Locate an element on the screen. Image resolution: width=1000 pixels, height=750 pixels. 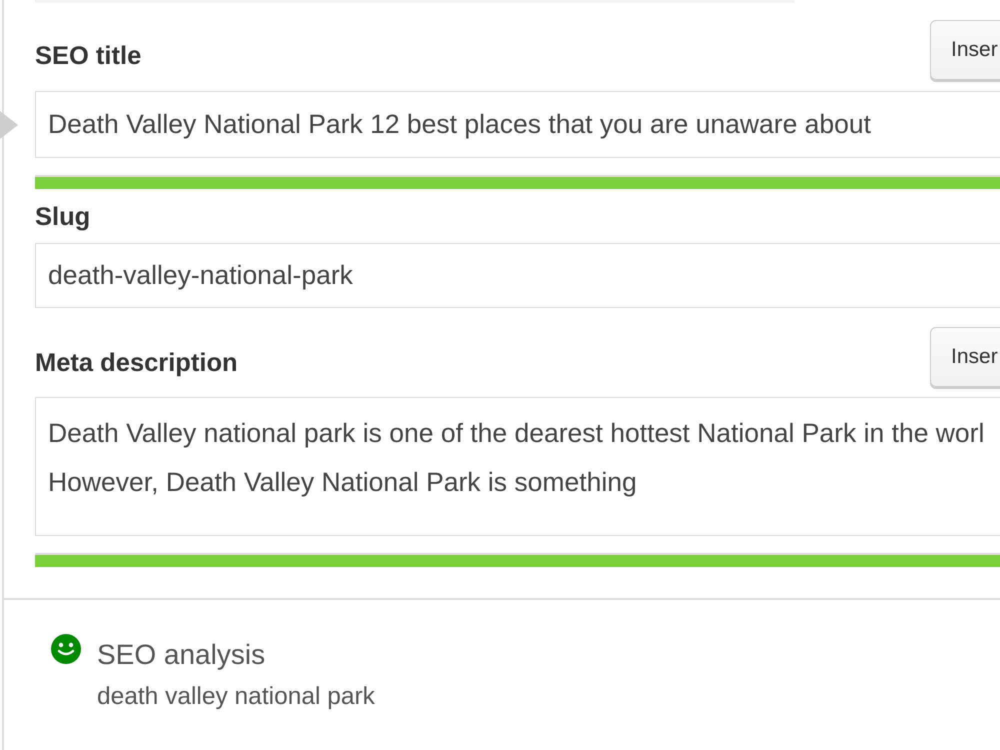
section-heading: SEO analysis is located at coordinates (236, 655).